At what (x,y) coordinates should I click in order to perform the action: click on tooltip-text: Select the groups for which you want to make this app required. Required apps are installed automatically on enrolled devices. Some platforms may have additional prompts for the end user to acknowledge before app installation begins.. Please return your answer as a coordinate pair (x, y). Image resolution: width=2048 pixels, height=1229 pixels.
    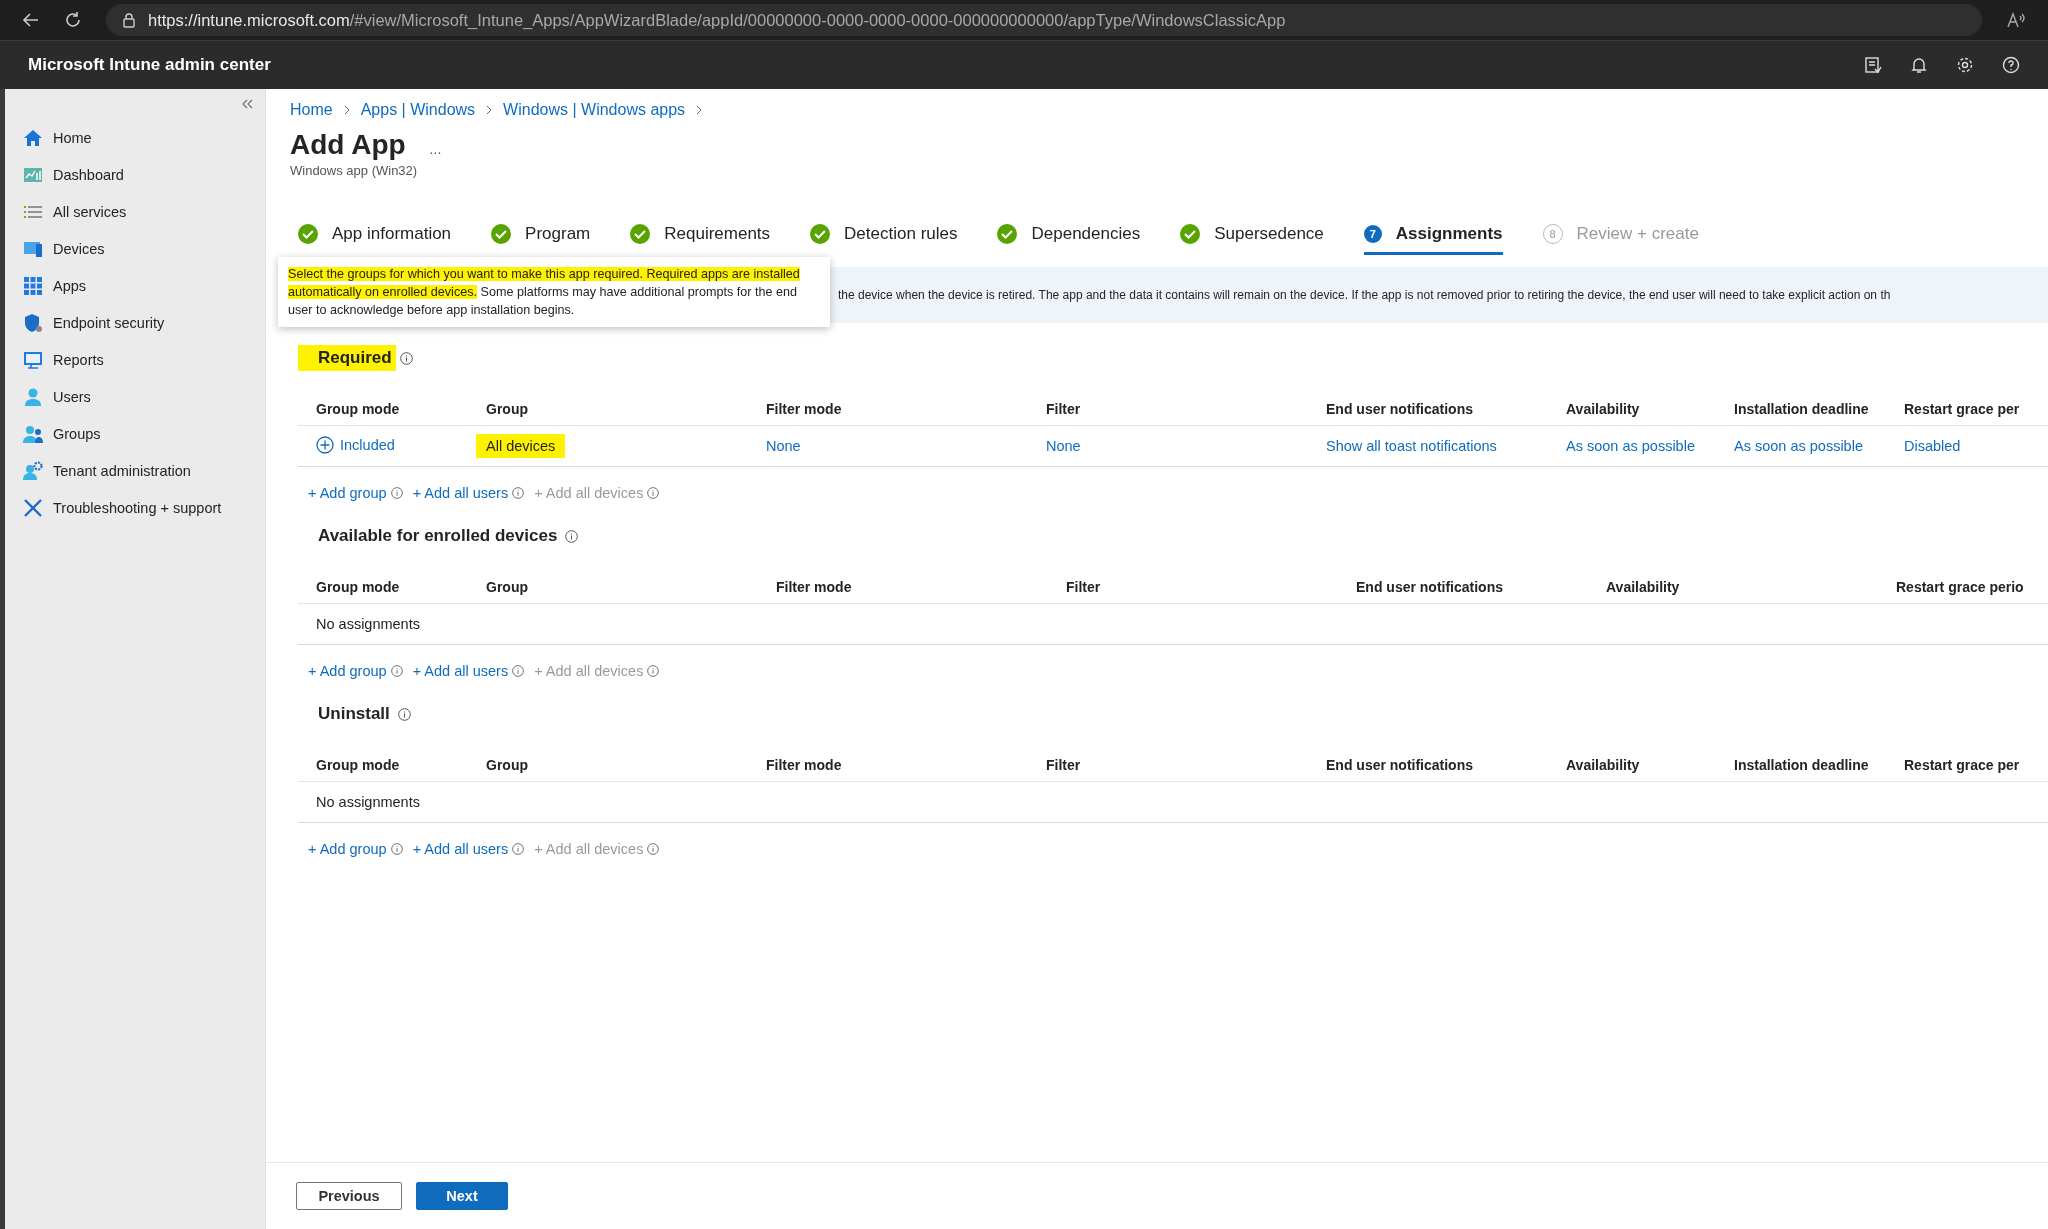
    Looking at the image, I should click on (544, 292).